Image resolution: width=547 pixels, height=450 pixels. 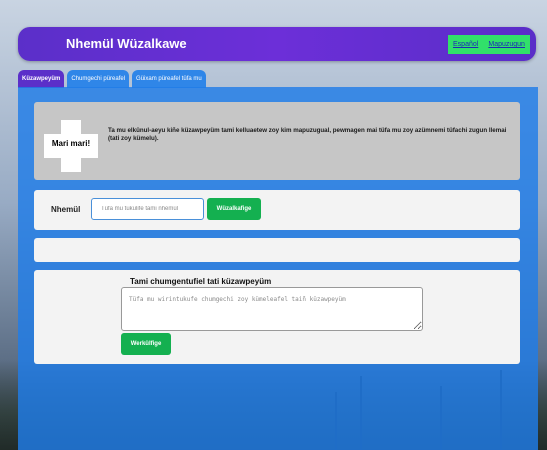 I want to click on tab-chumgechi-pureafel: Chumgechi püreafel, so click(x=98, y=79).